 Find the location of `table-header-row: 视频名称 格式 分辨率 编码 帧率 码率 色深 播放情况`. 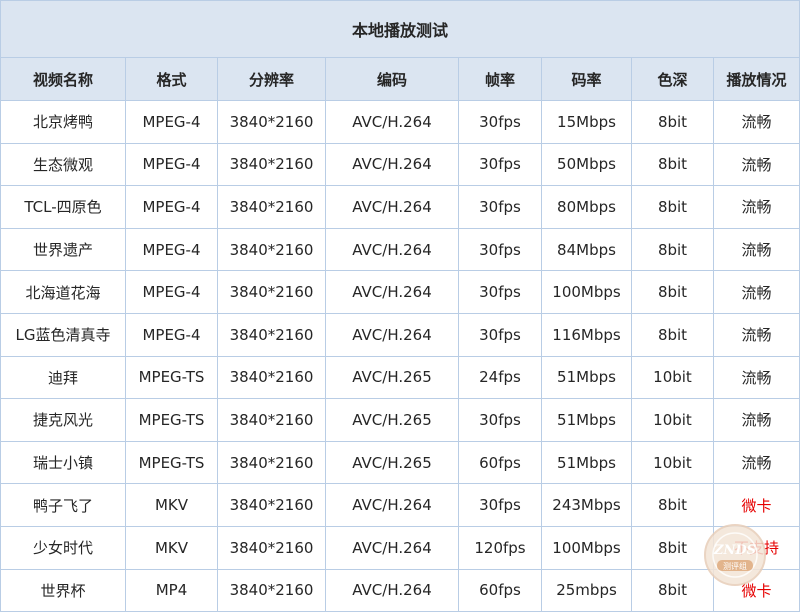

table-header-row: 视频名称 格式 分辨率 编码 帧率 码率 色深 播放情况 is located at coordinates (400, 79).